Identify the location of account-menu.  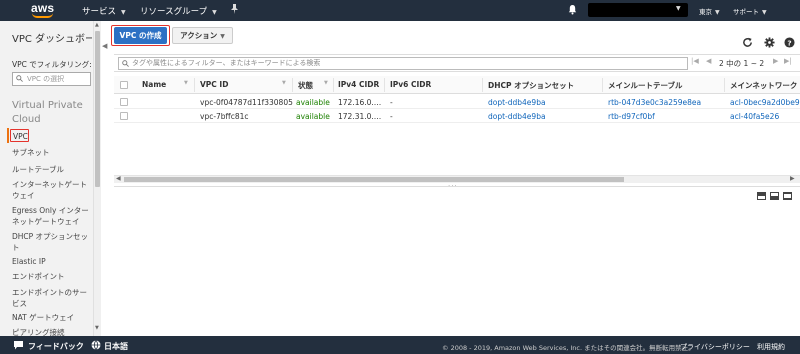
(638, 10).